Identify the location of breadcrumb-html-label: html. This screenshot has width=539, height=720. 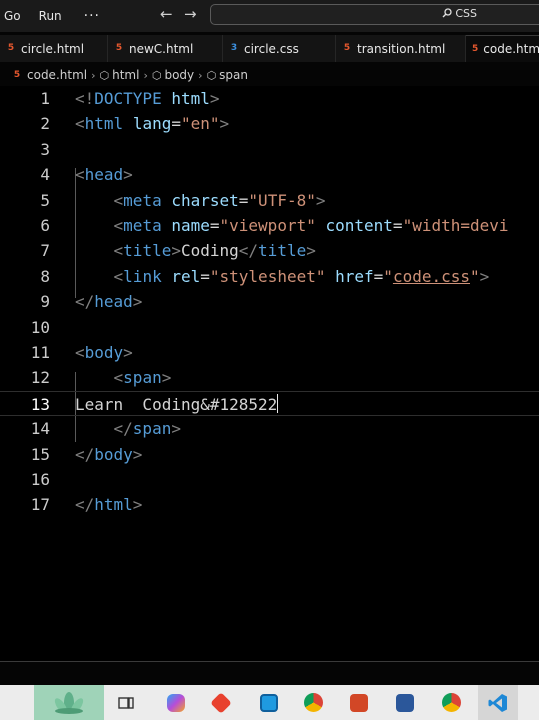
(126, 75).